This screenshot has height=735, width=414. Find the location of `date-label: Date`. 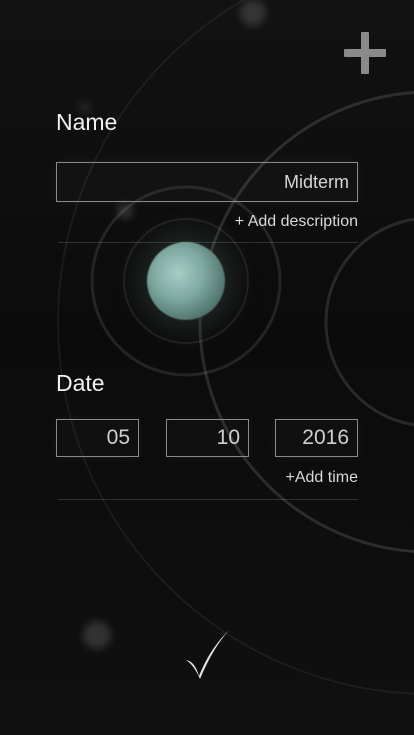

date-label: Date is located at coordinates (80, 383).